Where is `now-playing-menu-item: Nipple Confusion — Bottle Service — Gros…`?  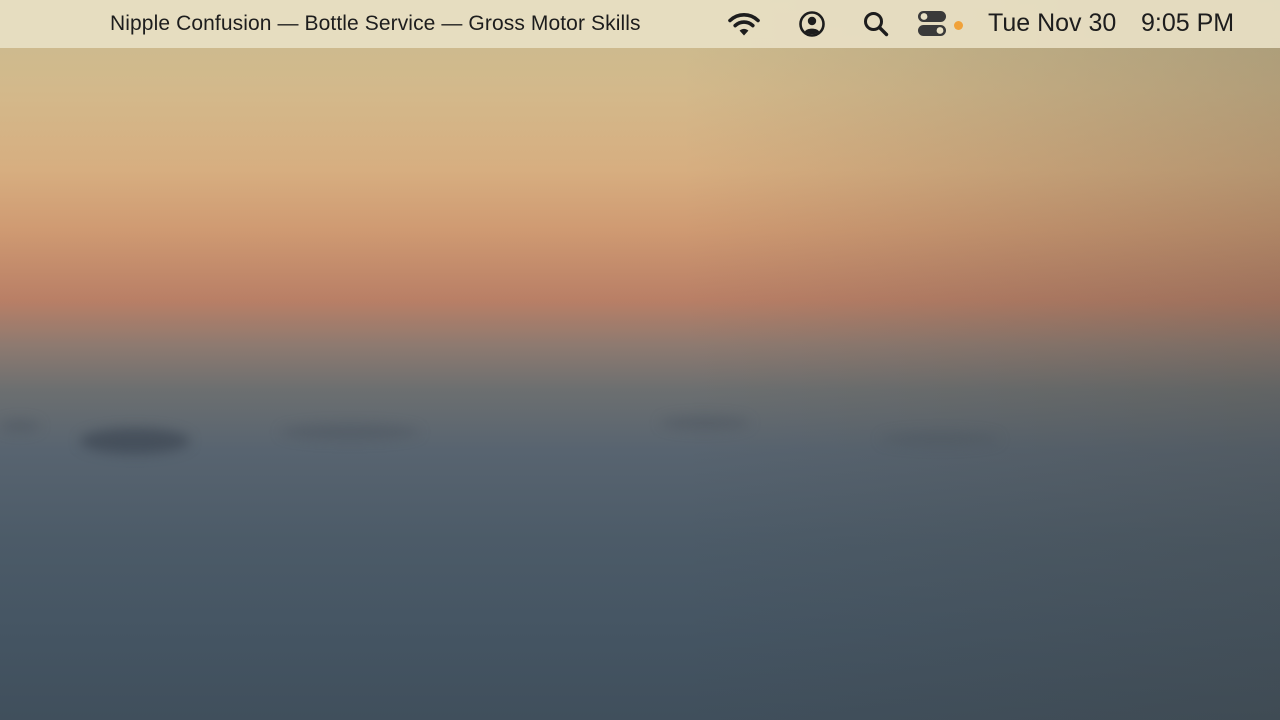 now-playing-menu-item: Nipple Confusion — Bottle Service — Gros… is located at coordinates (375, 24).